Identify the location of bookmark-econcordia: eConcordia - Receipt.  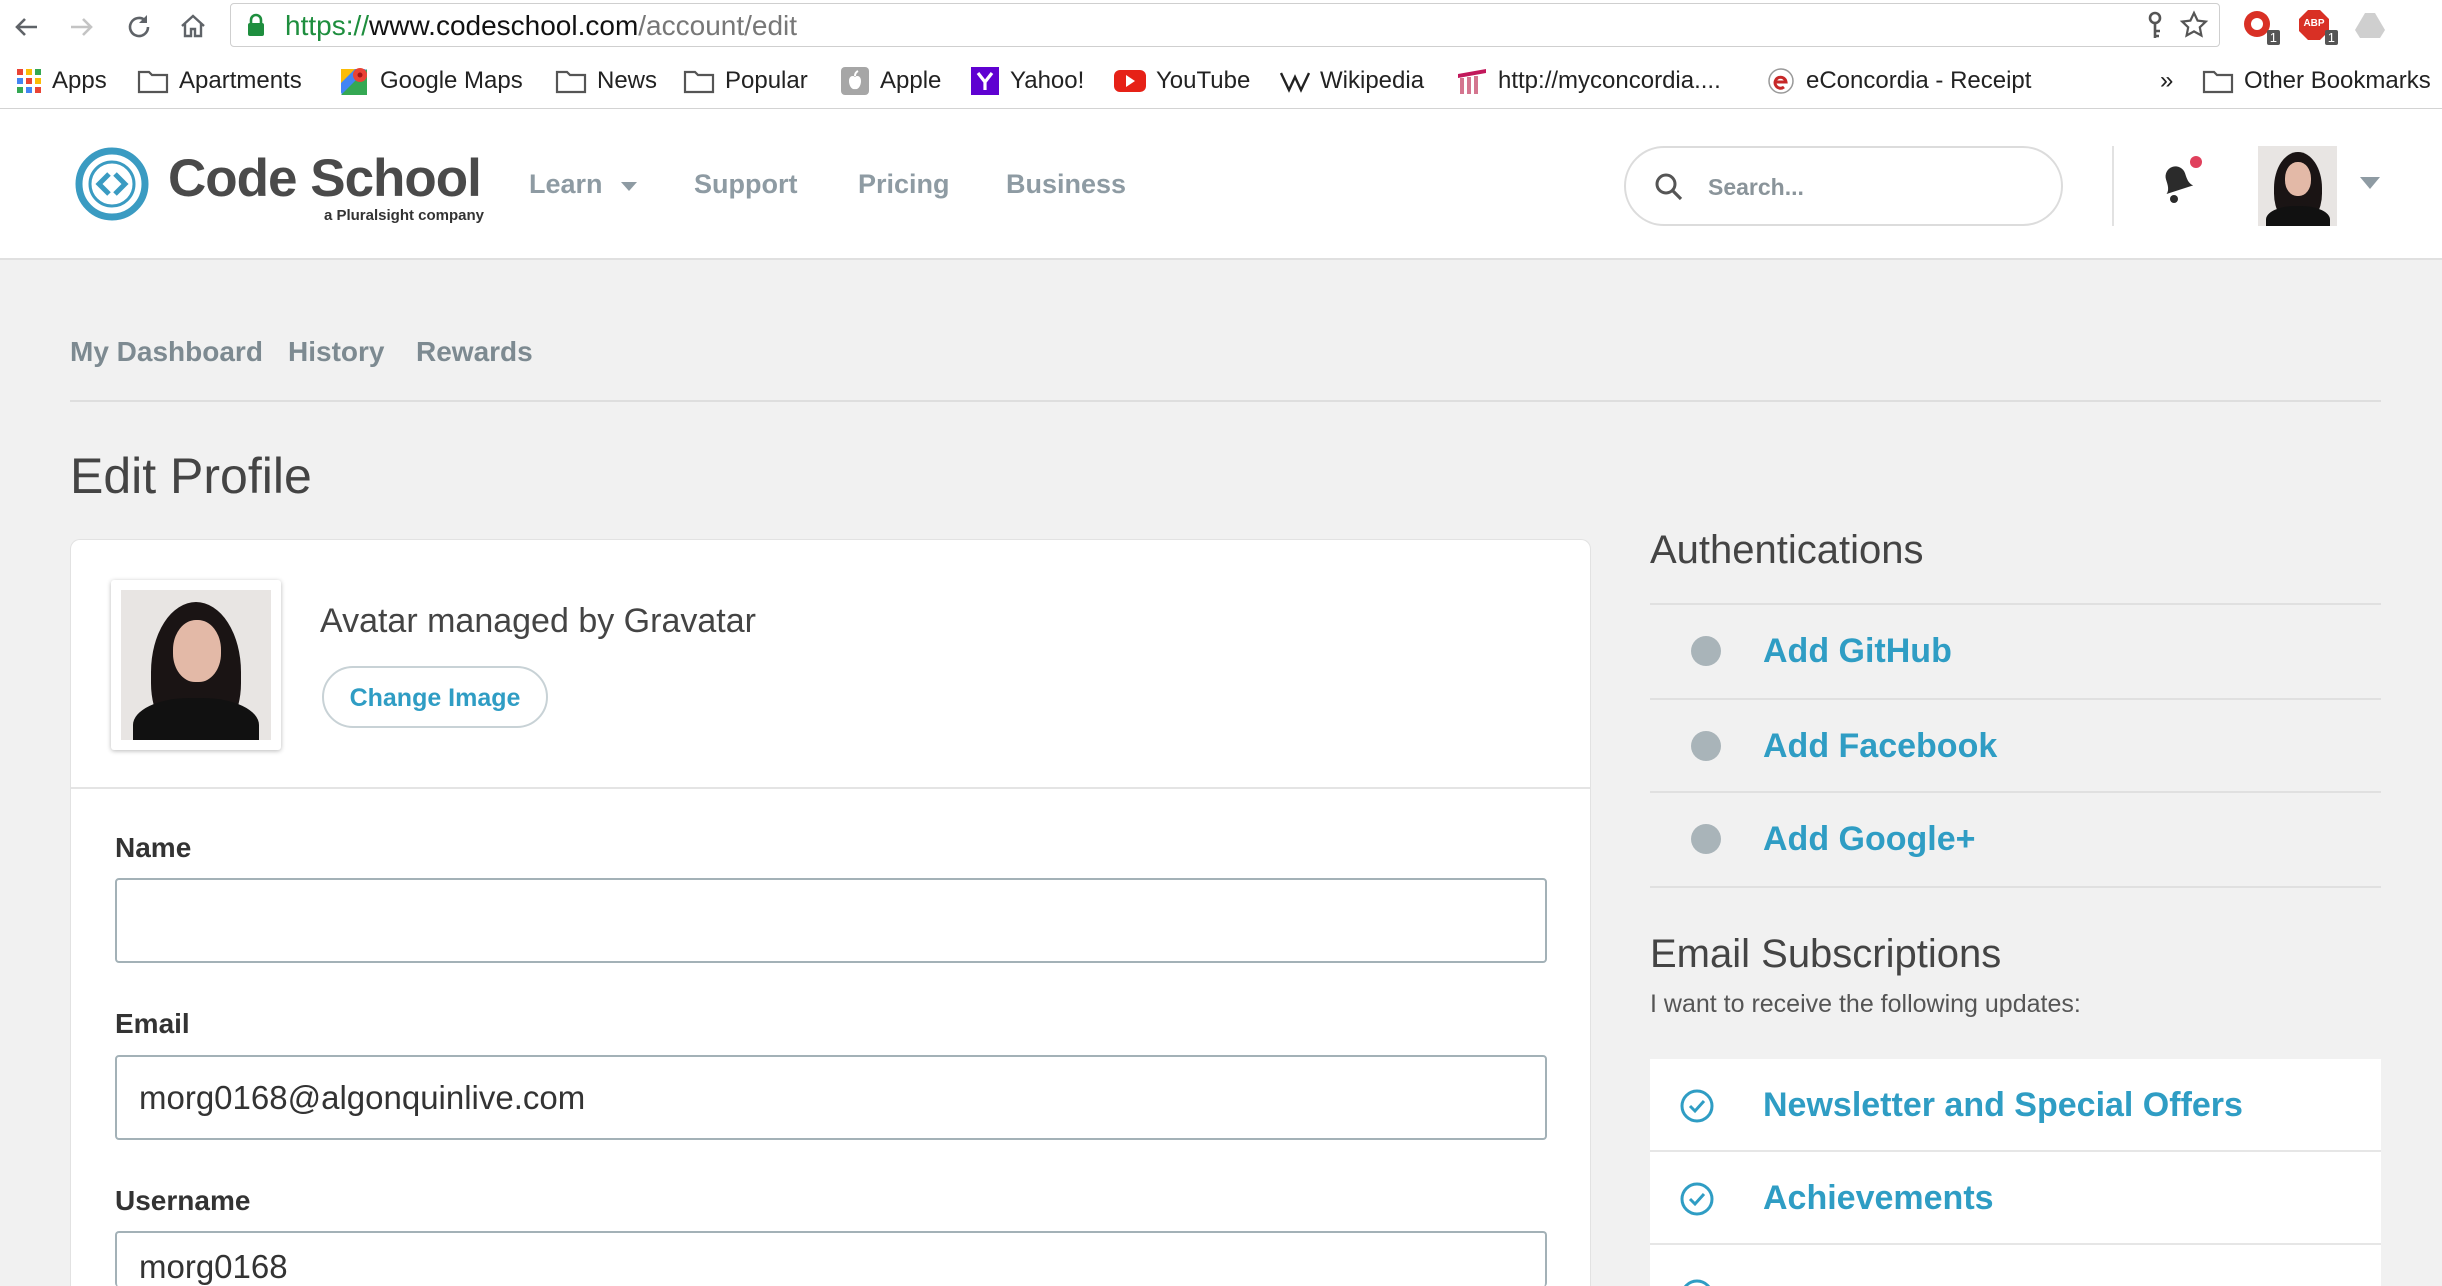
(1899, 80).